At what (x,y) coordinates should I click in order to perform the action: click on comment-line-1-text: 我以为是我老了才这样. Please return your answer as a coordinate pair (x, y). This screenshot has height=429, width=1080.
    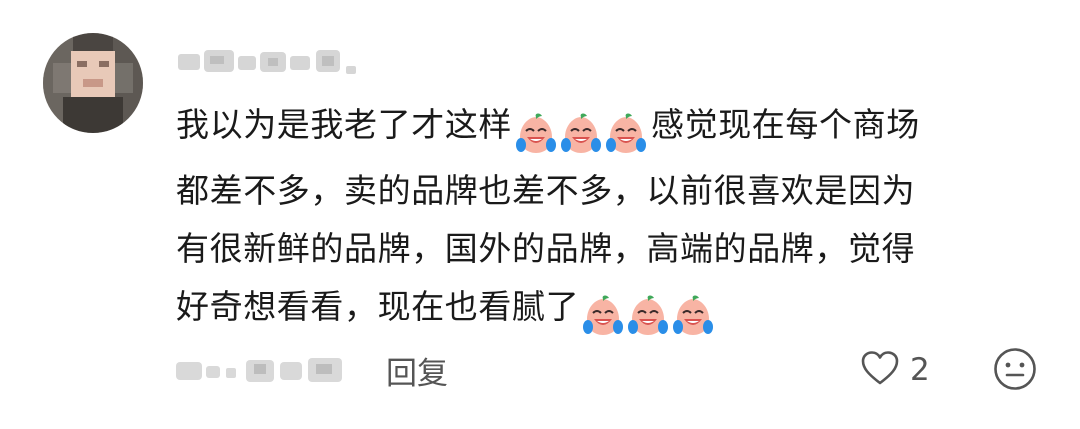
    Looking at the image, I should click on (344, 124).